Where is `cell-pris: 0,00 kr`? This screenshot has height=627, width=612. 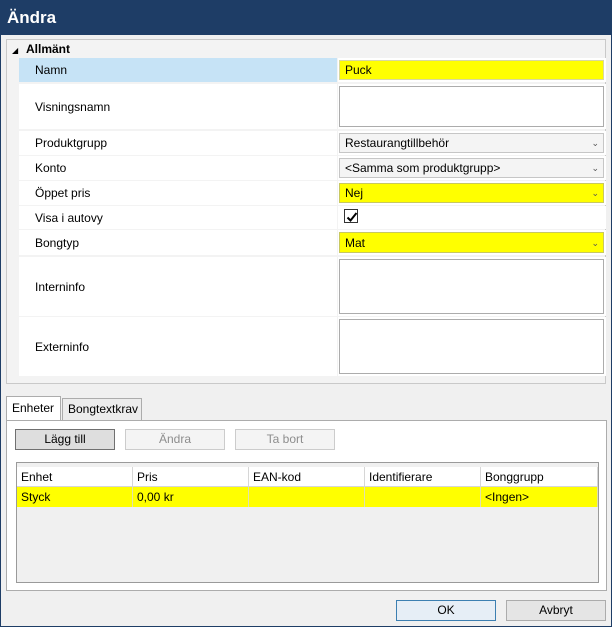
cell-pris: 0,00 kr is located at coordinates (191, 497).